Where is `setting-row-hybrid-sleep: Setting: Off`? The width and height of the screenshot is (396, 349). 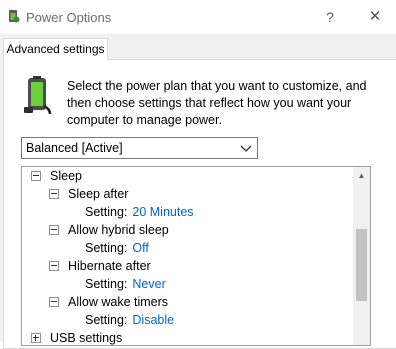
setting-row-hybrid-sleep: Setting: Off is located at coordinates (117, 248).